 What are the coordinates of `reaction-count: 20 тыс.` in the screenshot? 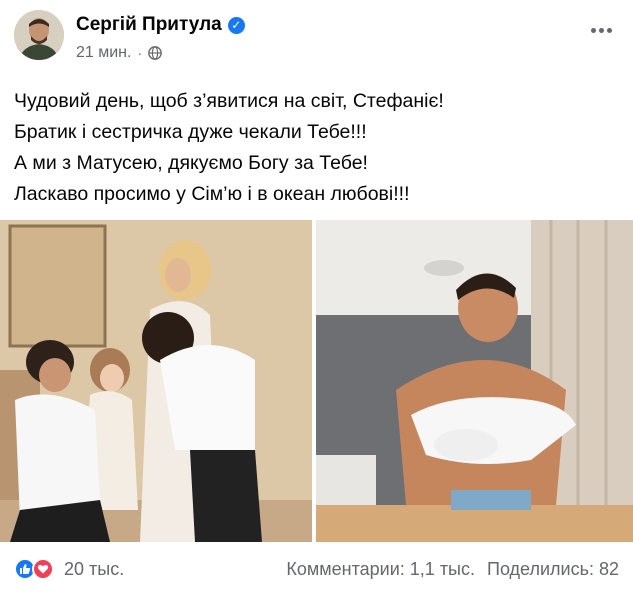 It's located at (94, 568).